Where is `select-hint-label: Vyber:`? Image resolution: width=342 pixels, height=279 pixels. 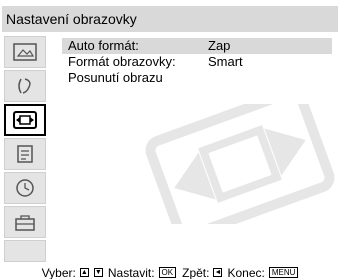 select-hint-label: Vyber: is located at coordinates (58, 272).